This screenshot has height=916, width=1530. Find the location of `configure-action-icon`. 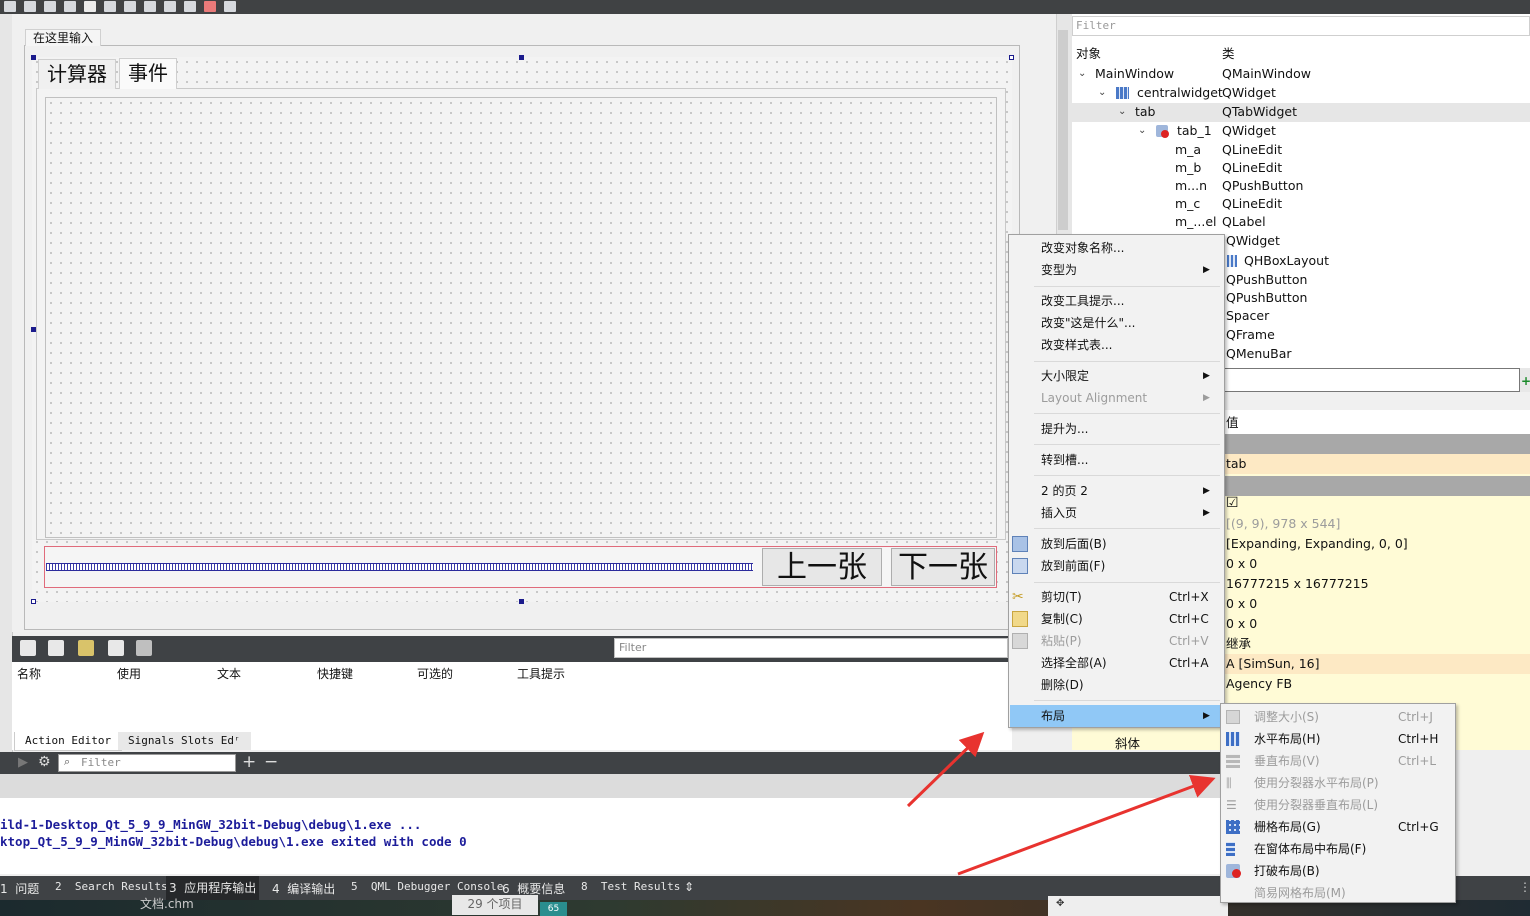

configure-action-icon is located at coordinates (144, 648).